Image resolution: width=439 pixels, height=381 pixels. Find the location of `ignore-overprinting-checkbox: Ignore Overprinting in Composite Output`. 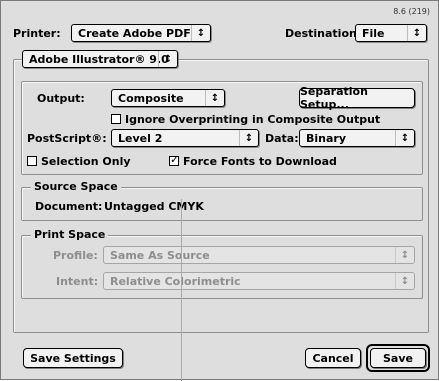

ignore-overprinting-checkbox: Ignore Overprinting in Composite Output is located at coordinates (245, 119).